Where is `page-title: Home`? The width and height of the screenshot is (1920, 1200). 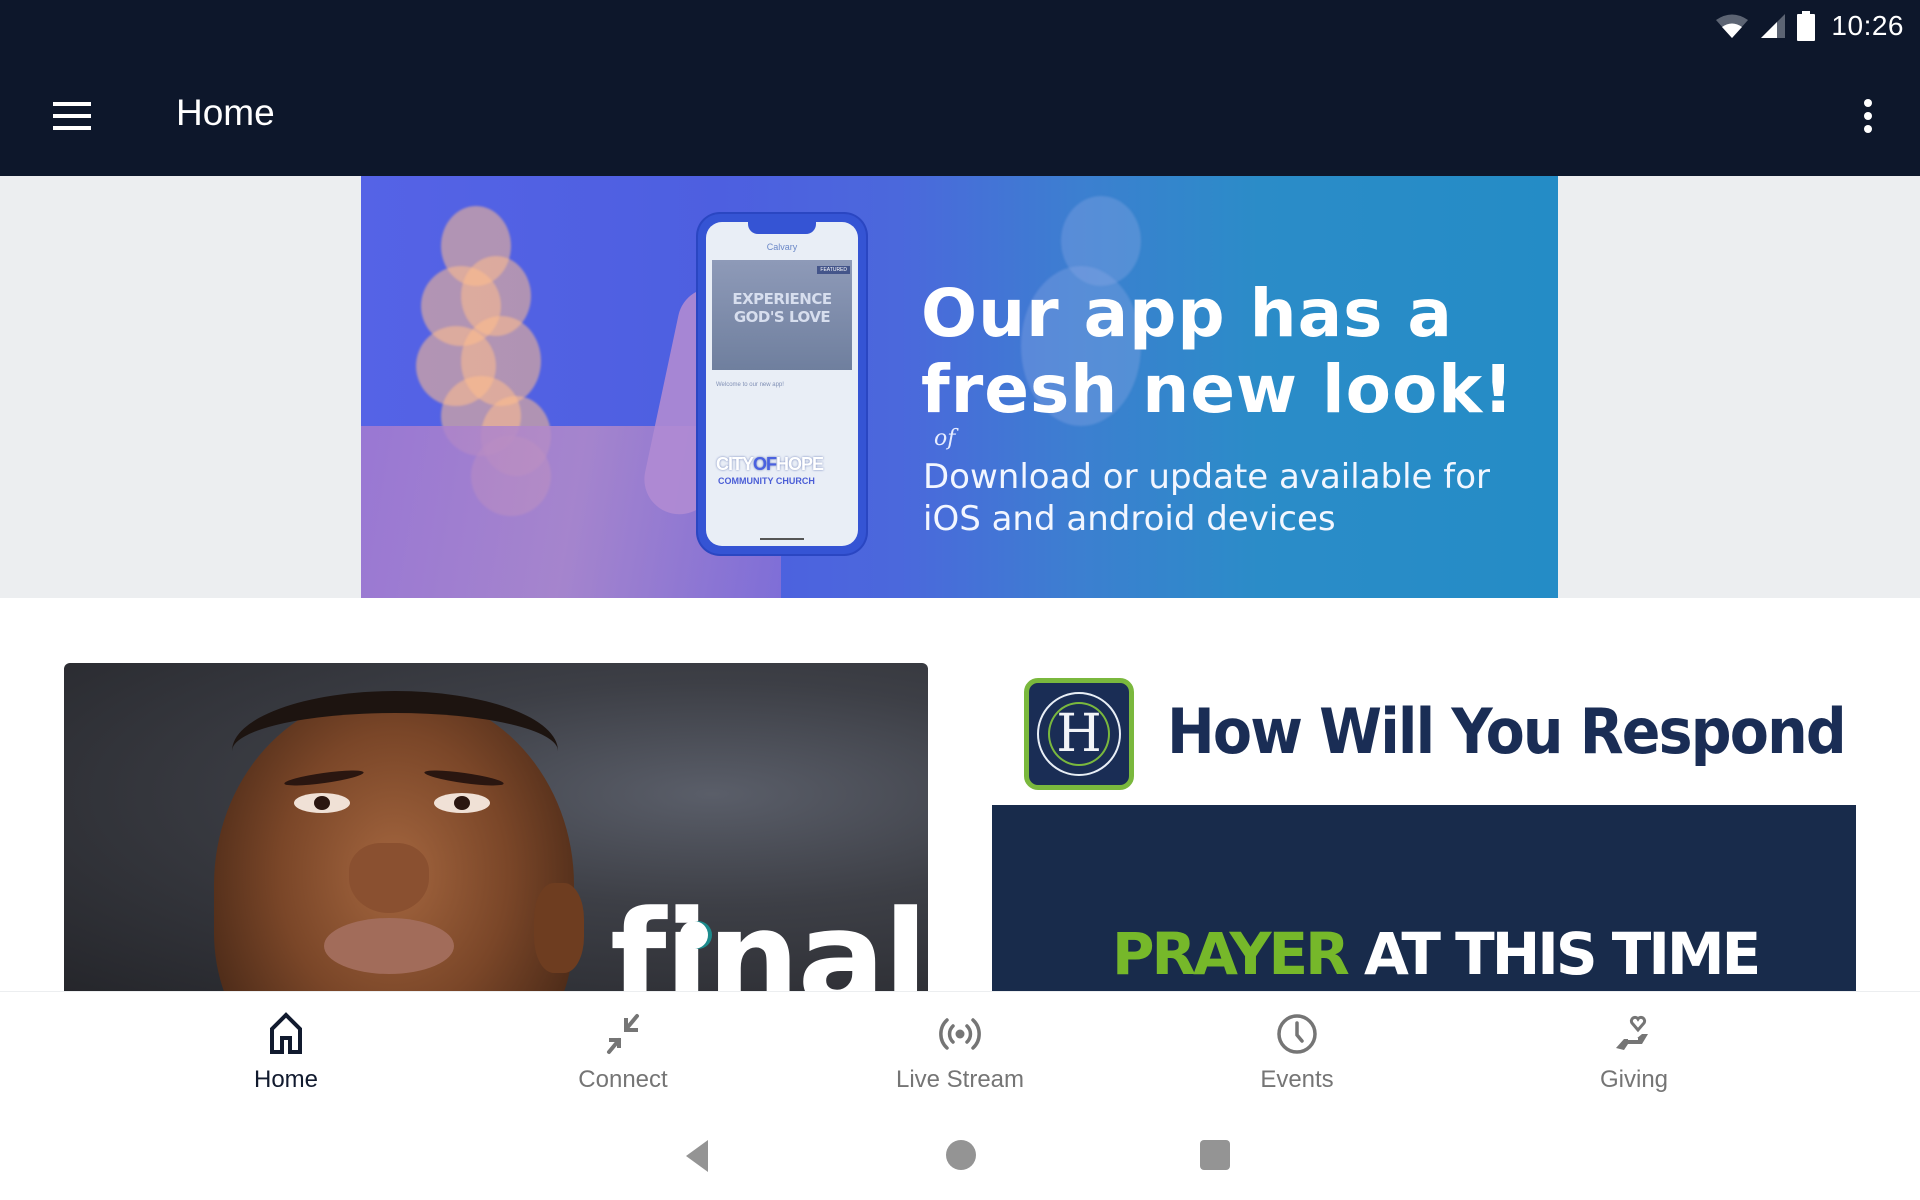 page-title: Home is located at coordinates (225, 112).